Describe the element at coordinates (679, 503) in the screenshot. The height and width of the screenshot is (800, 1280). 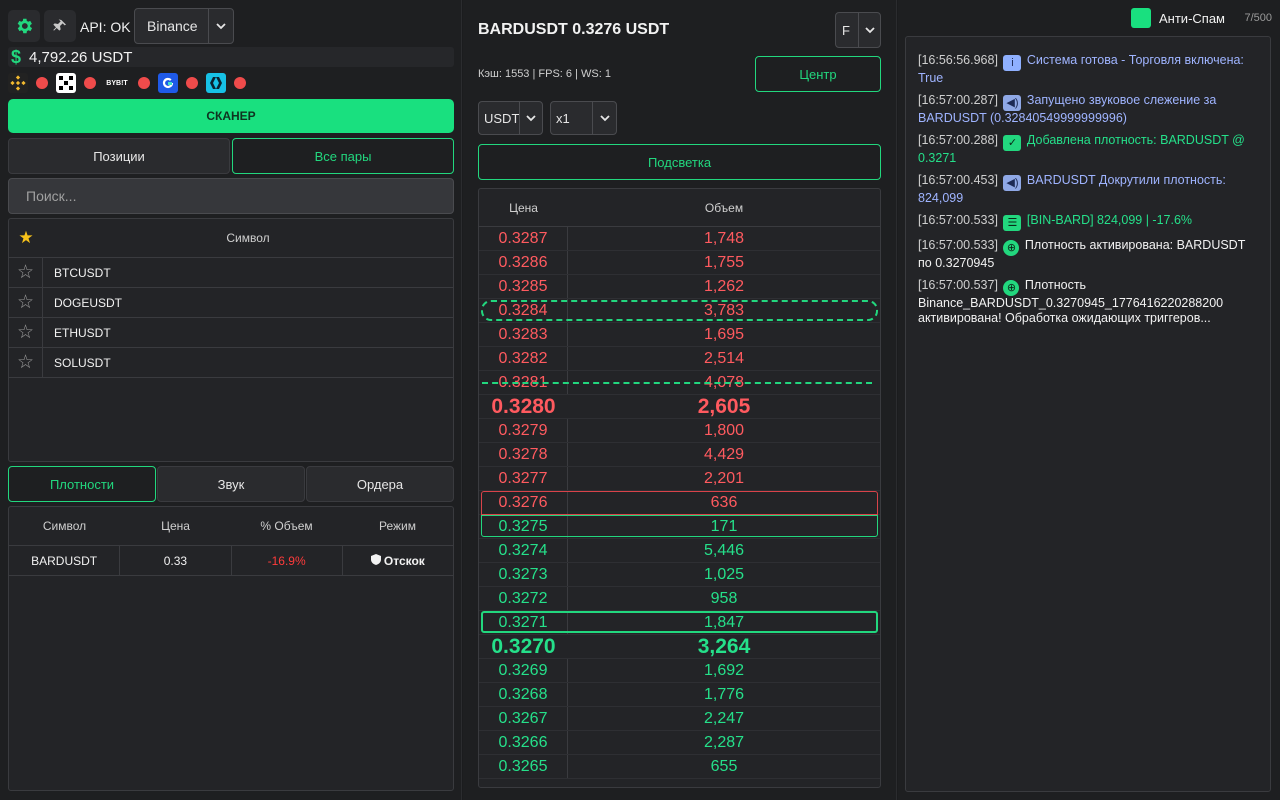
I see `ask-row-current: 0.3276 636` at that location.